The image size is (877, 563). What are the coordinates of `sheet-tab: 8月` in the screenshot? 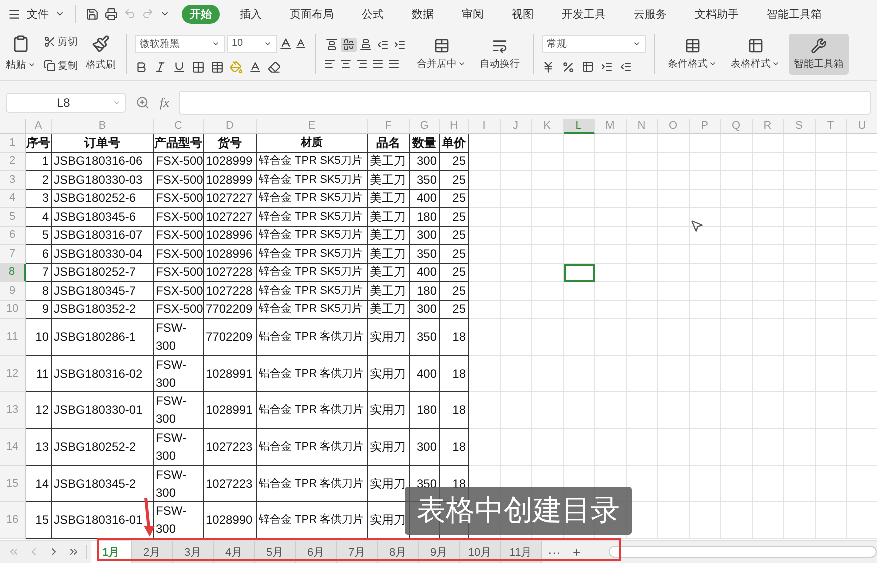 It's located at (398, 552).